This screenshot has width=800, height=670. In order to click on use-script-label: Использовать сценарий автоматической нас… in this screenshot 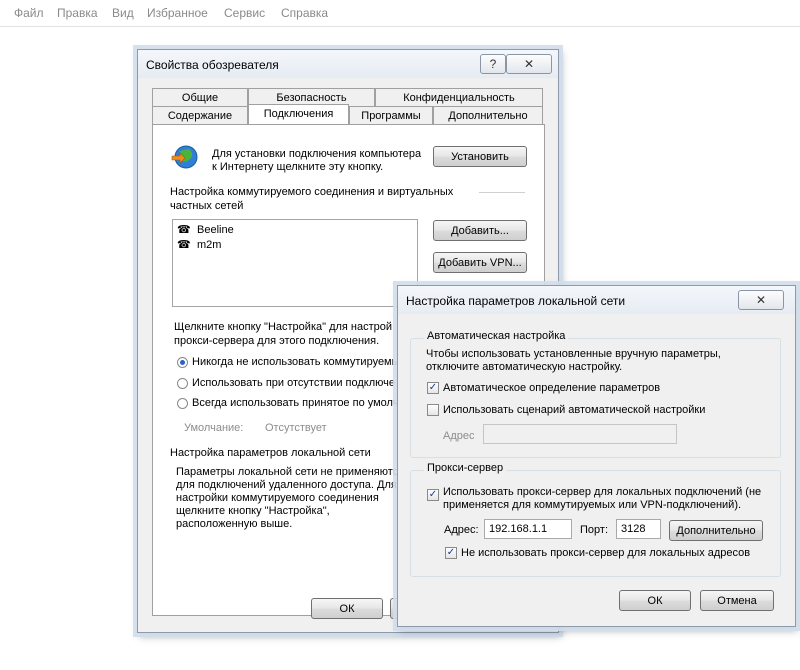, I will do `click(574, 410)`.